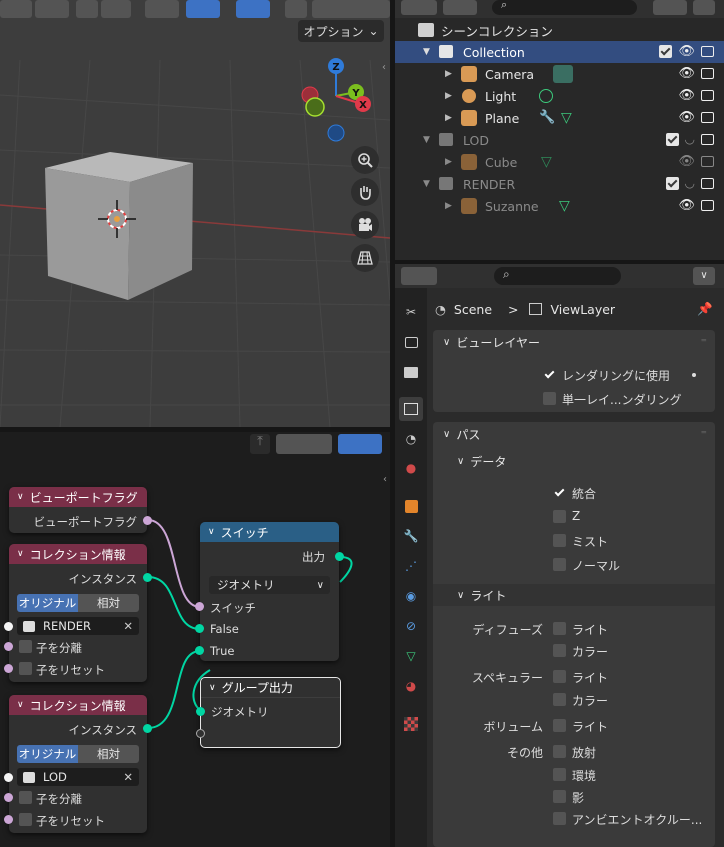 Image resolution: width=724 pixels, height=847 pixels. What do you see at coordinates (559, 818) in the screenshot?
I see `ao-checkbox` at bounding box center [559, 818].